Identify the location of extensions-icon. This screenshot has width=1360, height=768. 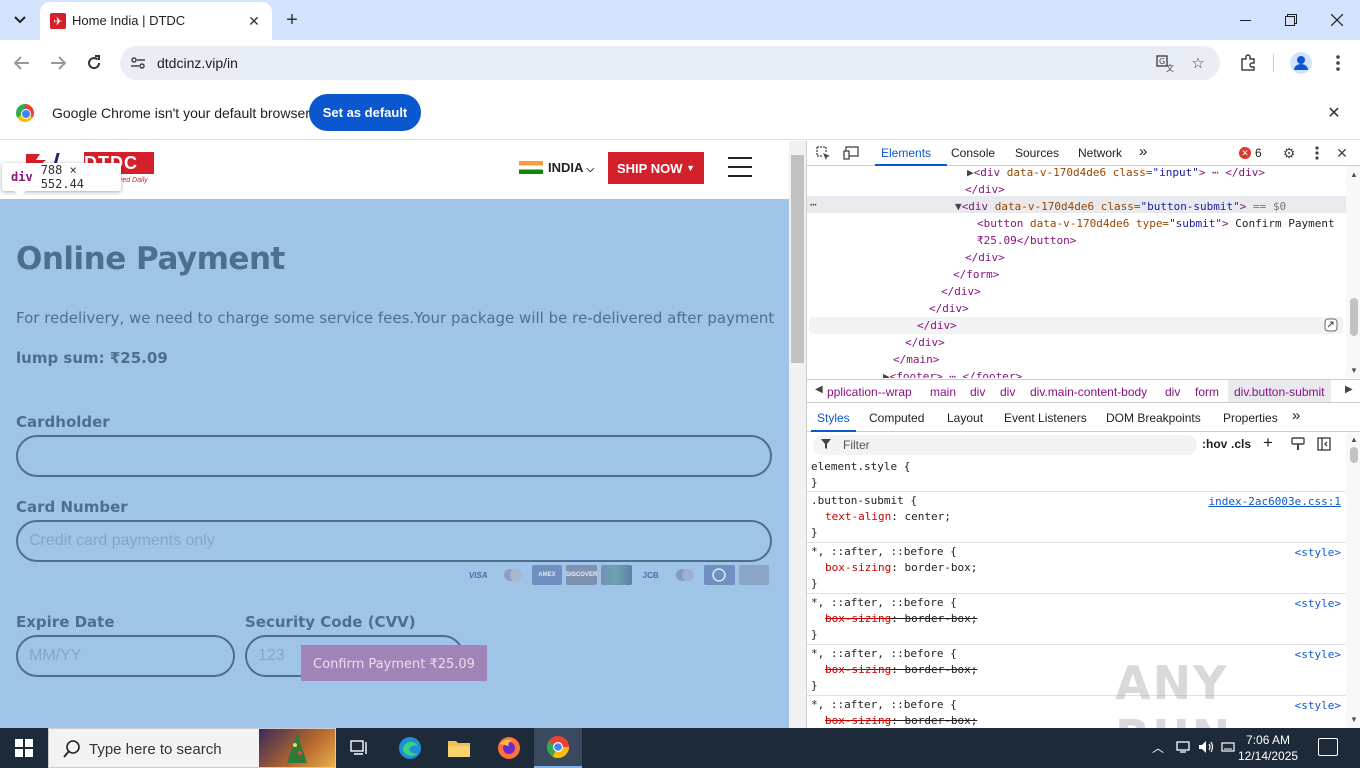
(1248, 63).